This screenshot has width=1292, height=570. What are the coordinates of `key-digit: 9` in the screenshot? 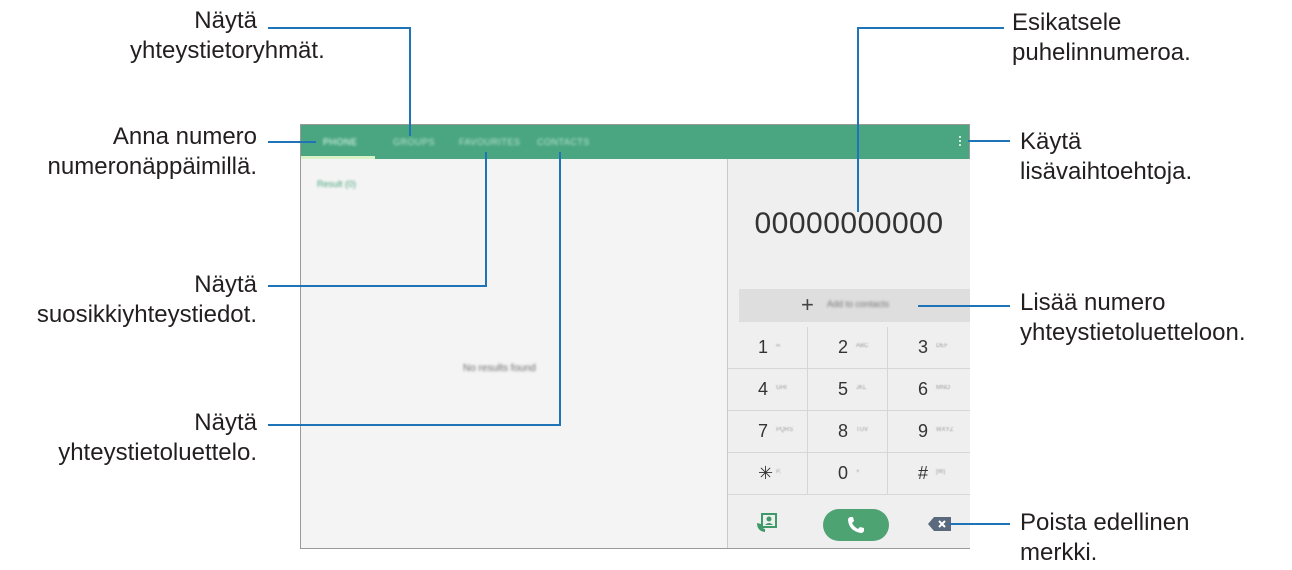 It's located at (923, 431).